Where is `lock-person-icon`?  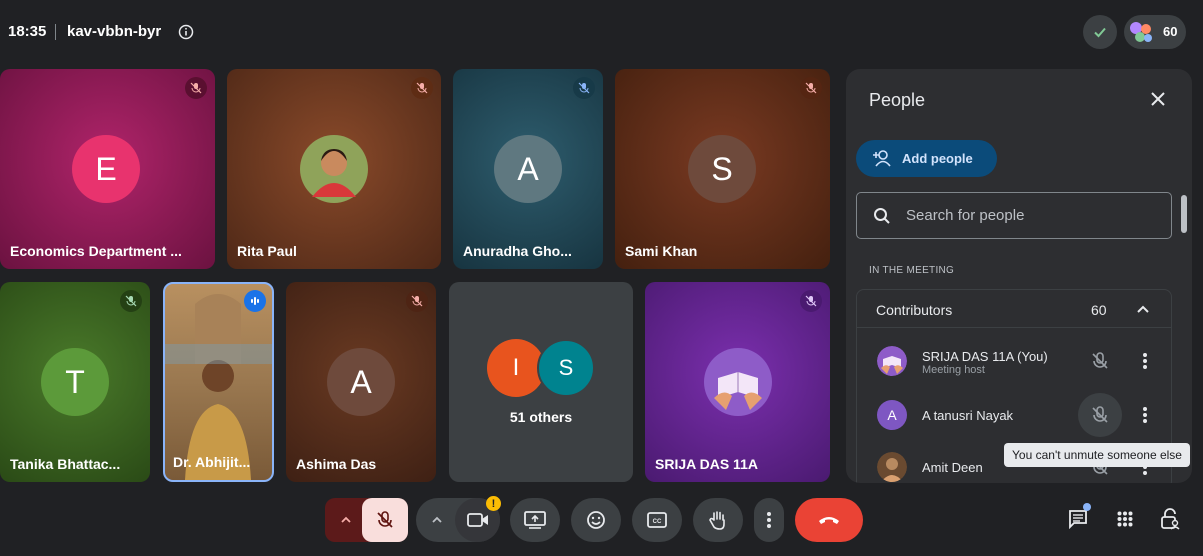 lock-person-icon is located at coordinates (1170, 519).